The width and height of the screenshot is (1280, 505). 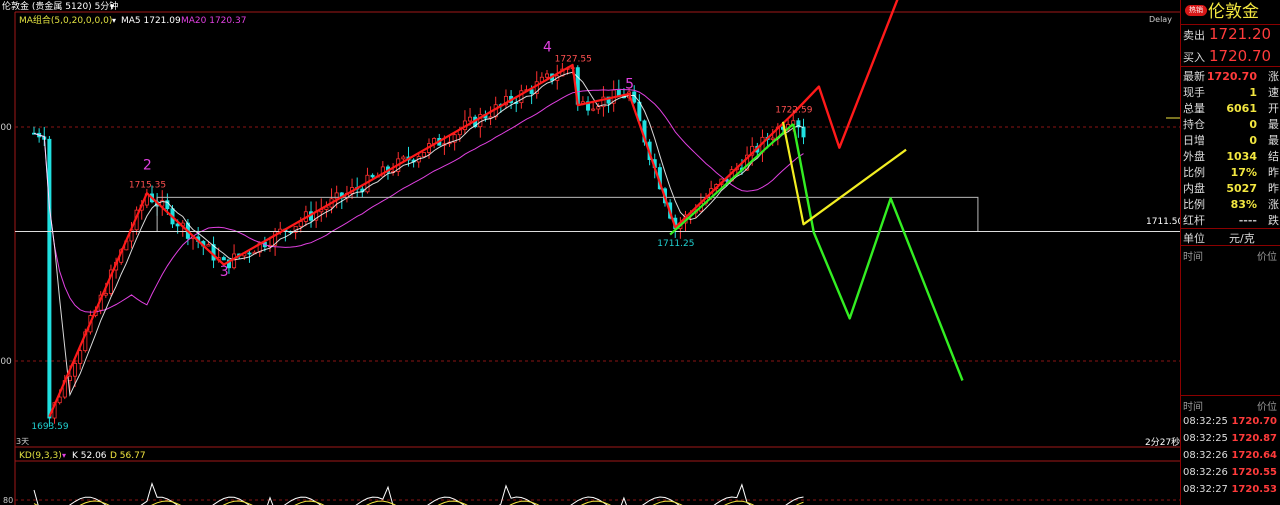 I want to click on sell-price: 1721.20, so click(x=1240, y=34).